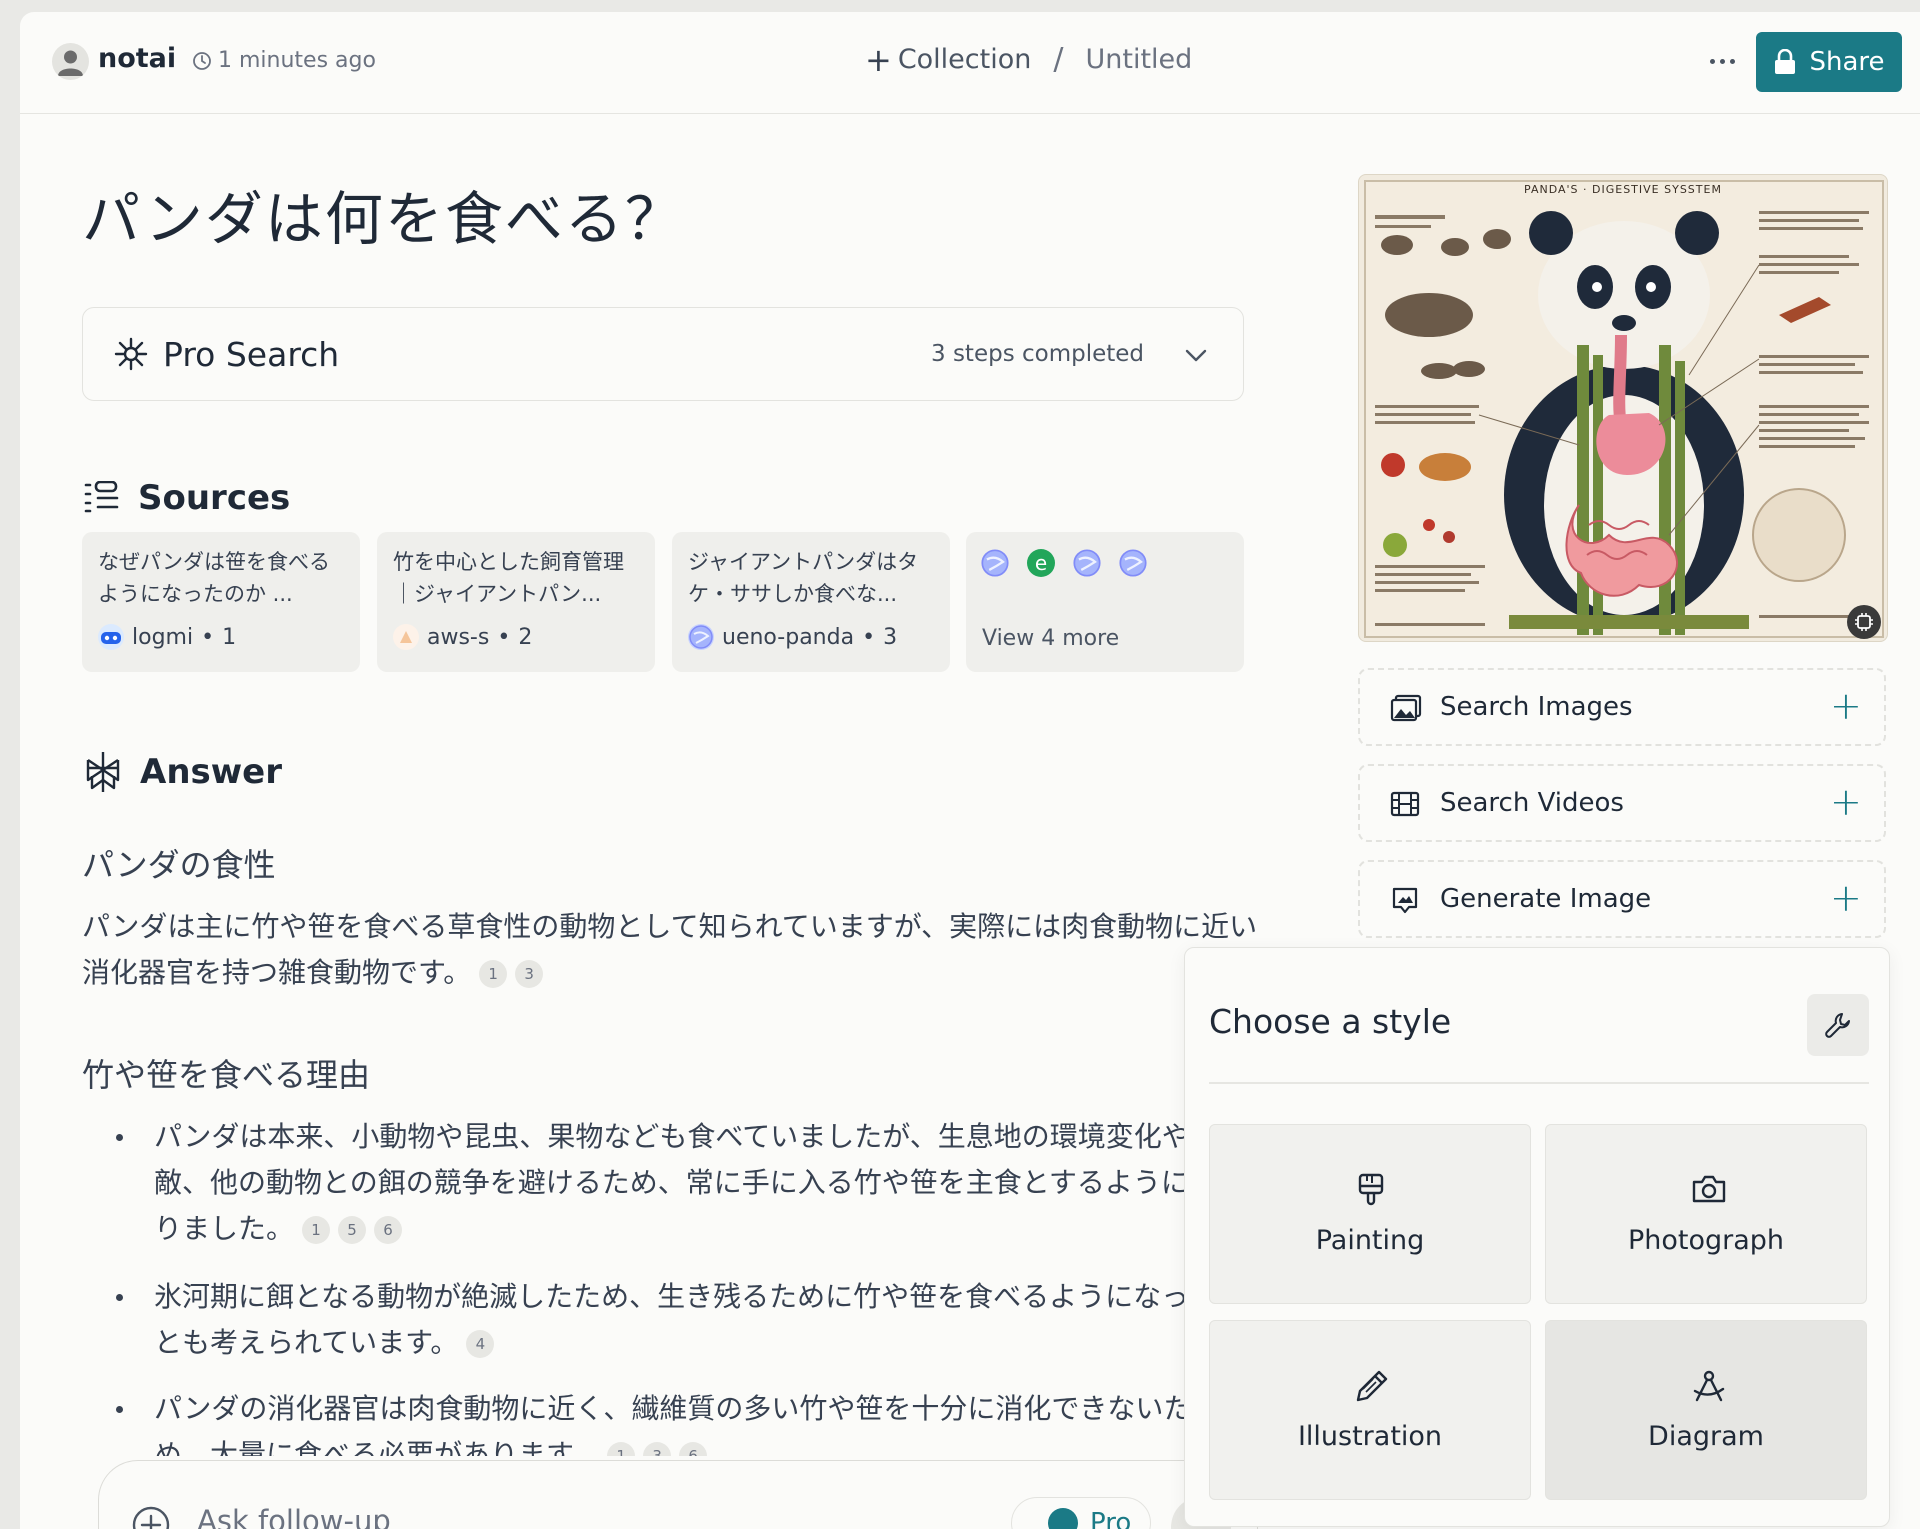 Image resolution: width=1920 pixels, height=1529 pixels. I want to click on chevron-down-icon, so click(1196, 355).